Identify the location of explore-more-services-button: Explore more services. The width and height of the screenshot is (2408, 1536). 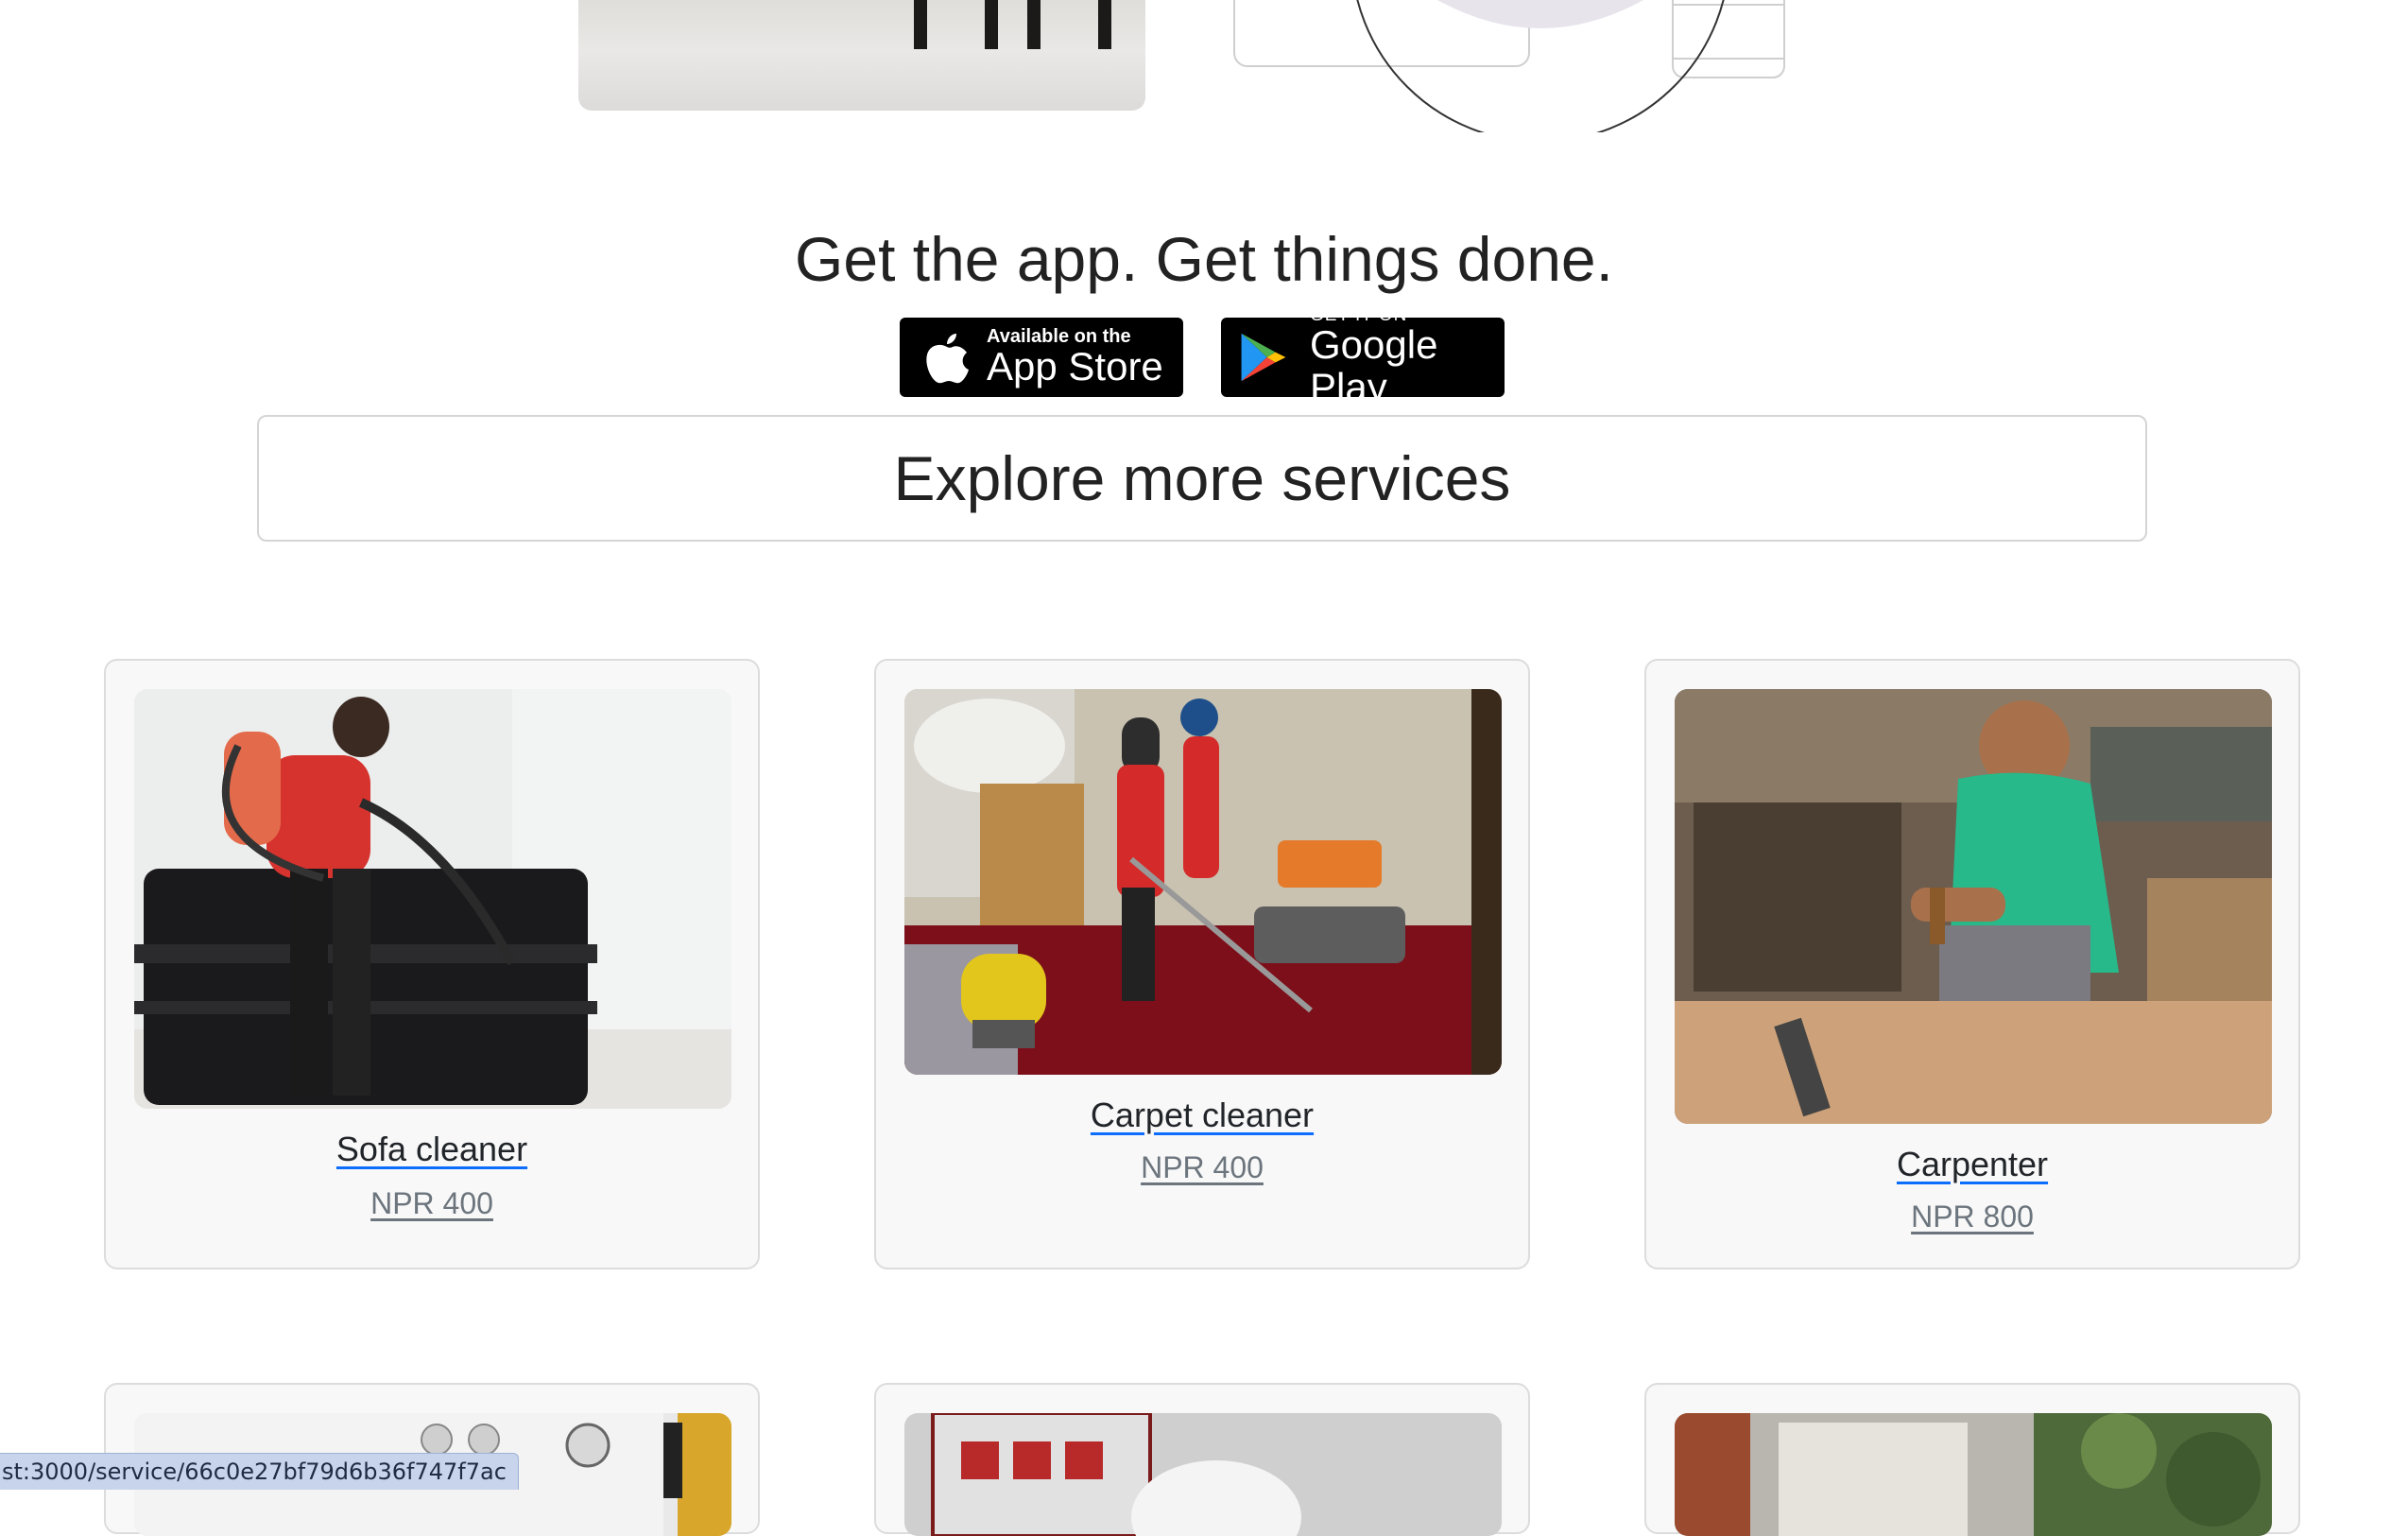
(1202, 478).